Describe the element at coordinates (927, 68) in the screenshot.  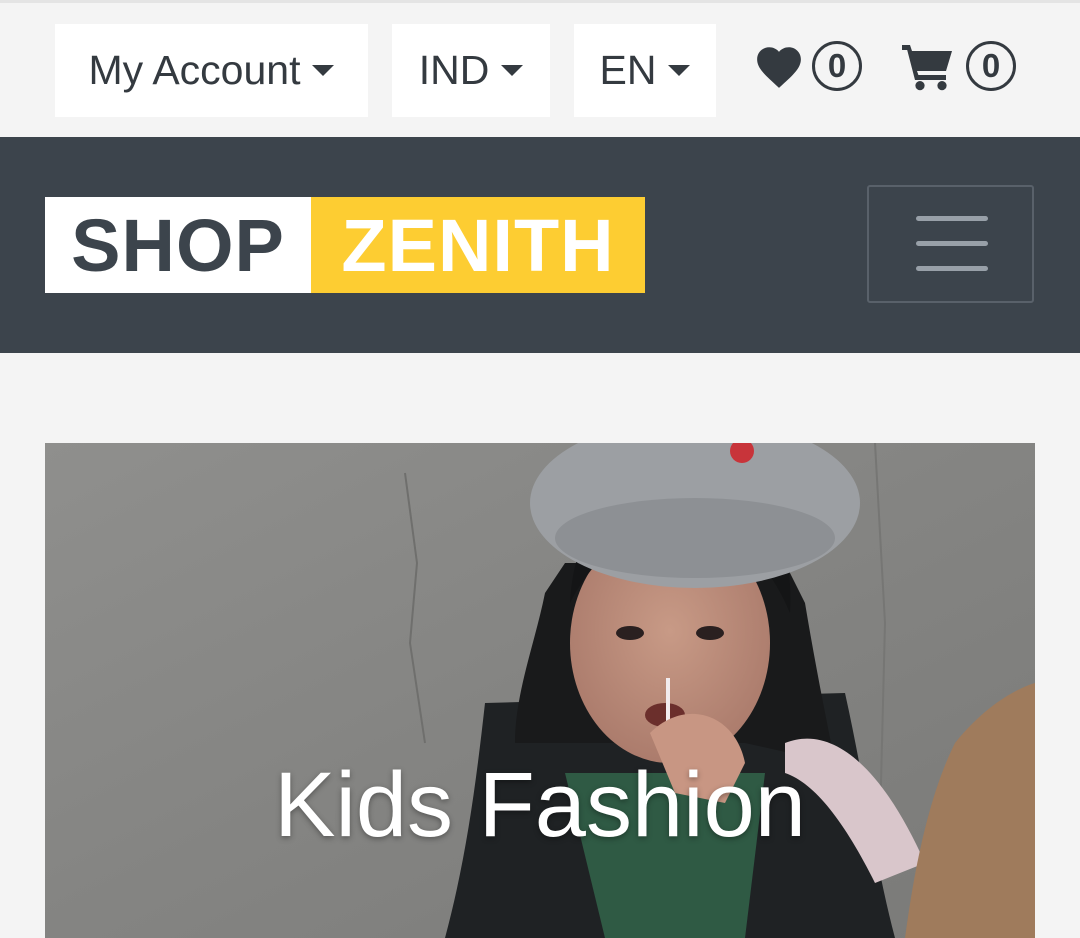
I see `cart-icon` at that location.